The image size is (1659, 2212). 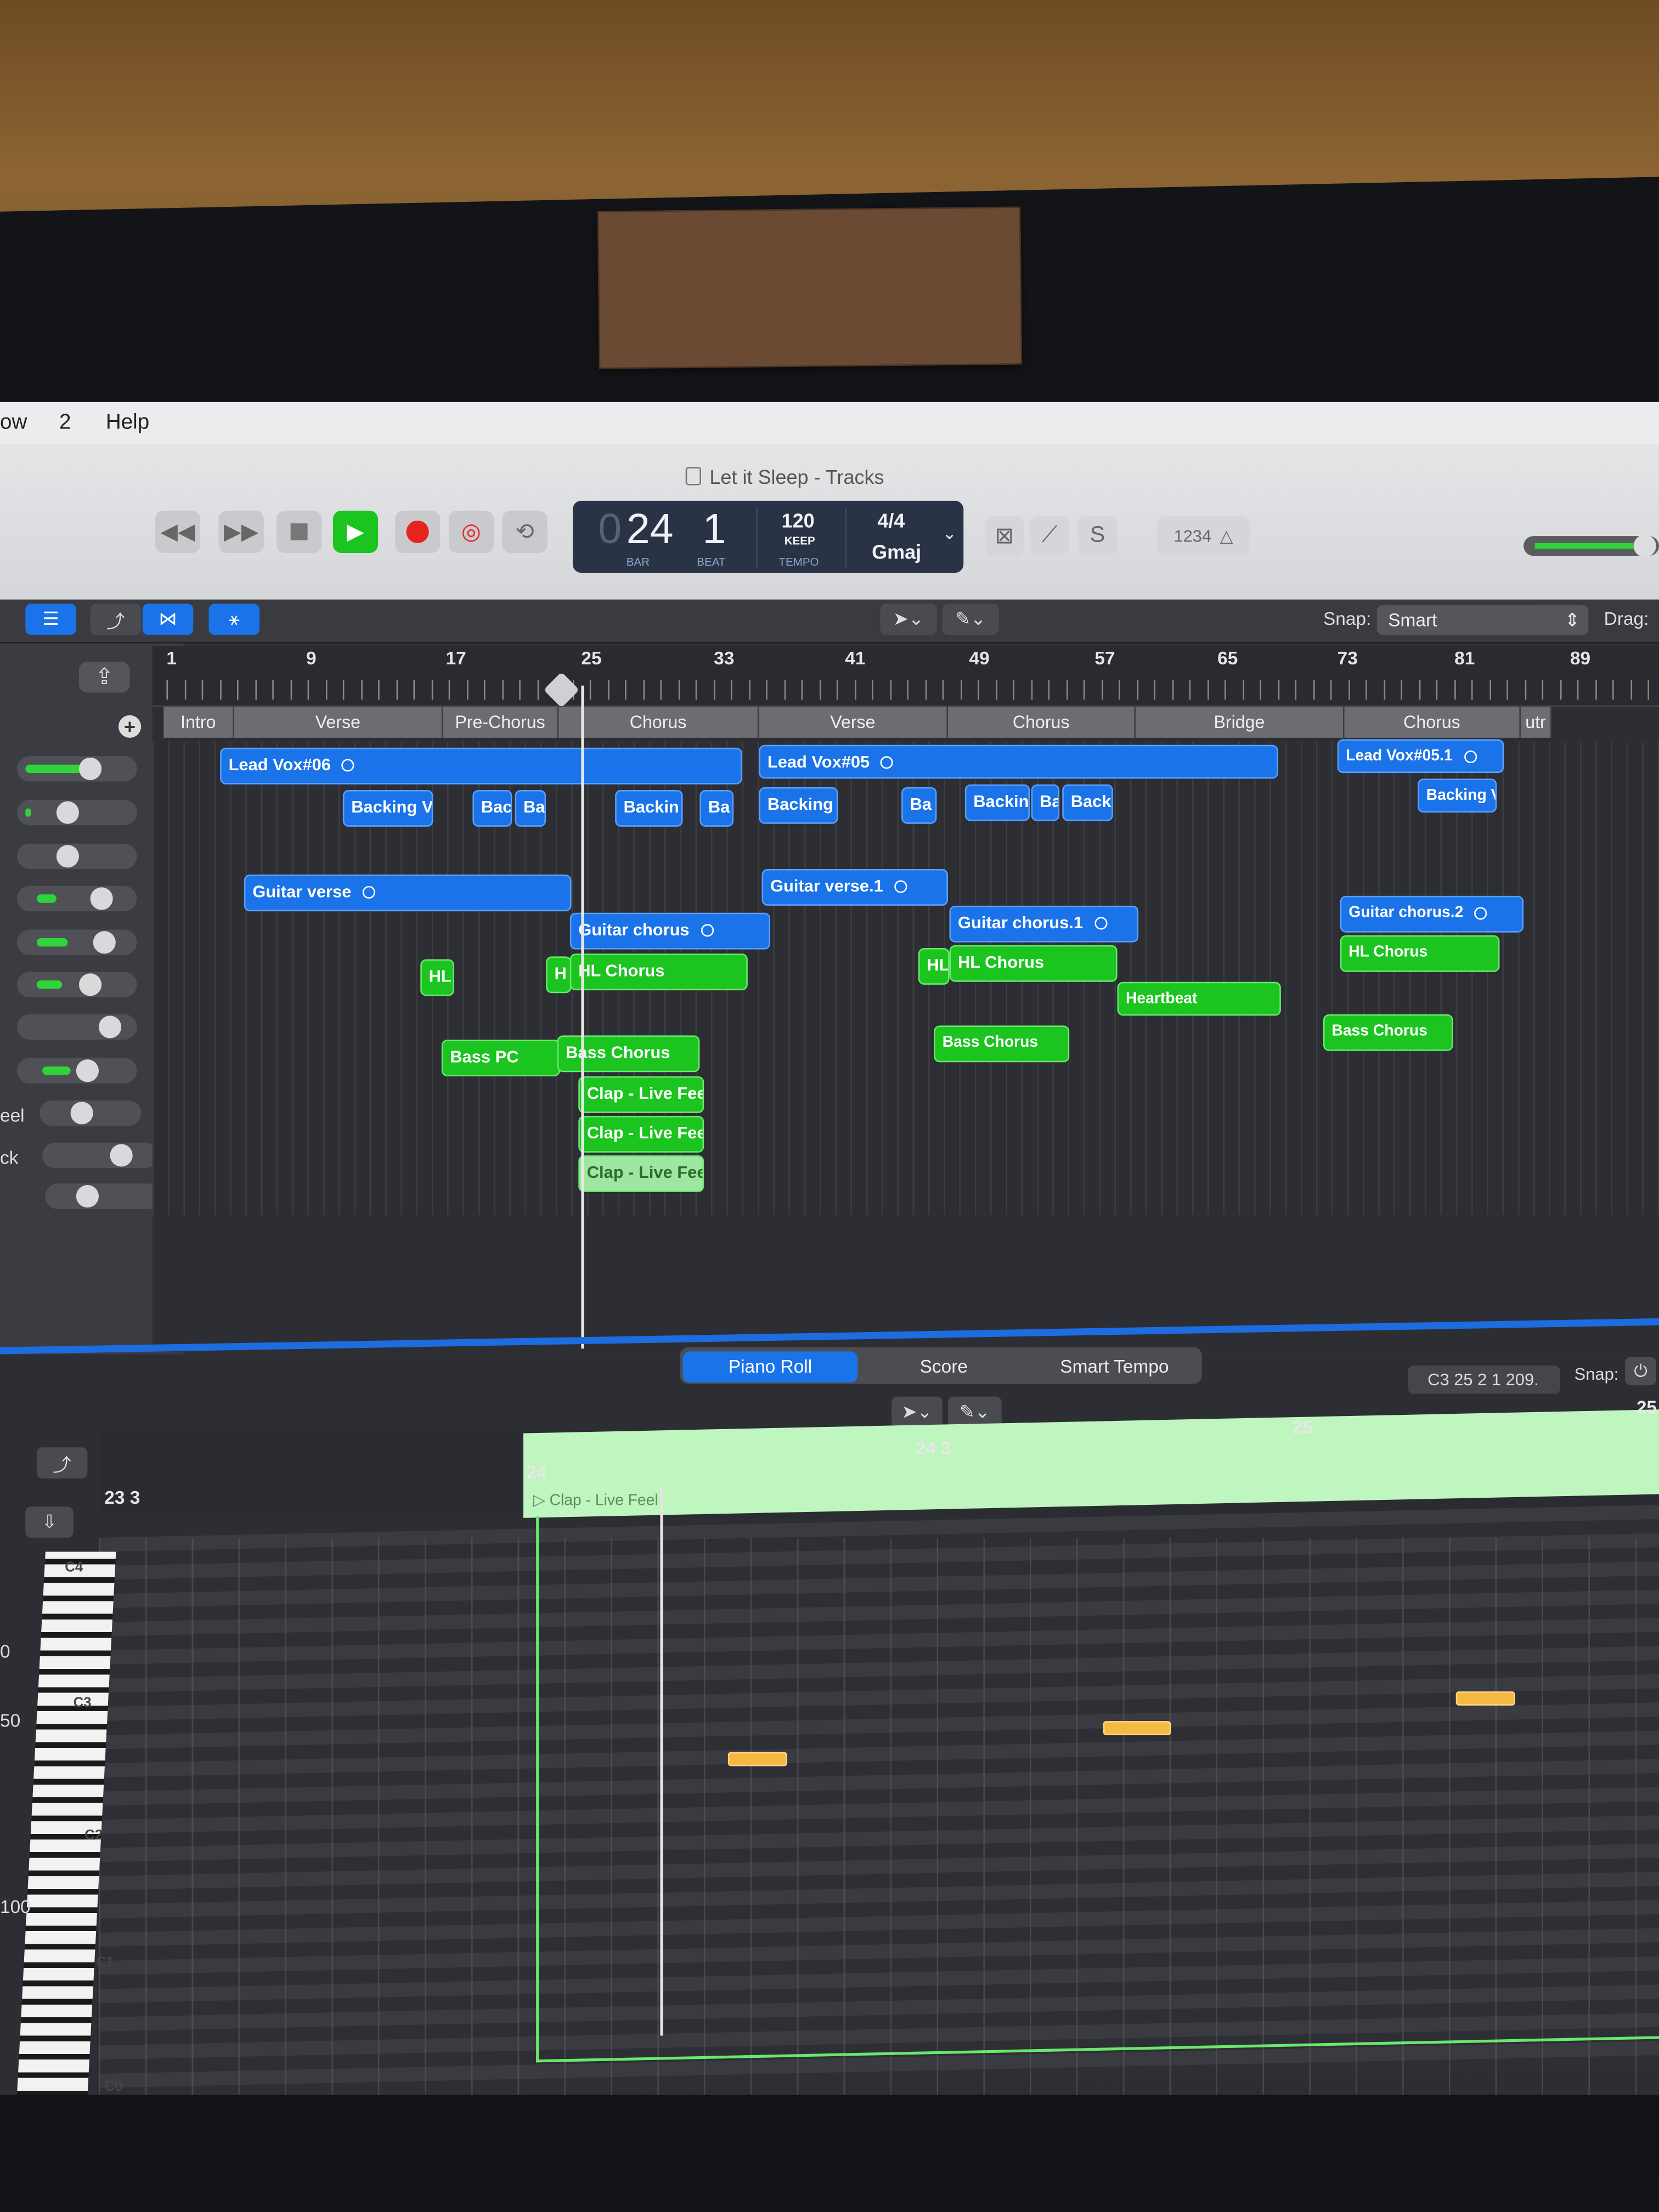 I want to click on editor-pointer-tool: ➤⌄, so click(x=917, y=1412).